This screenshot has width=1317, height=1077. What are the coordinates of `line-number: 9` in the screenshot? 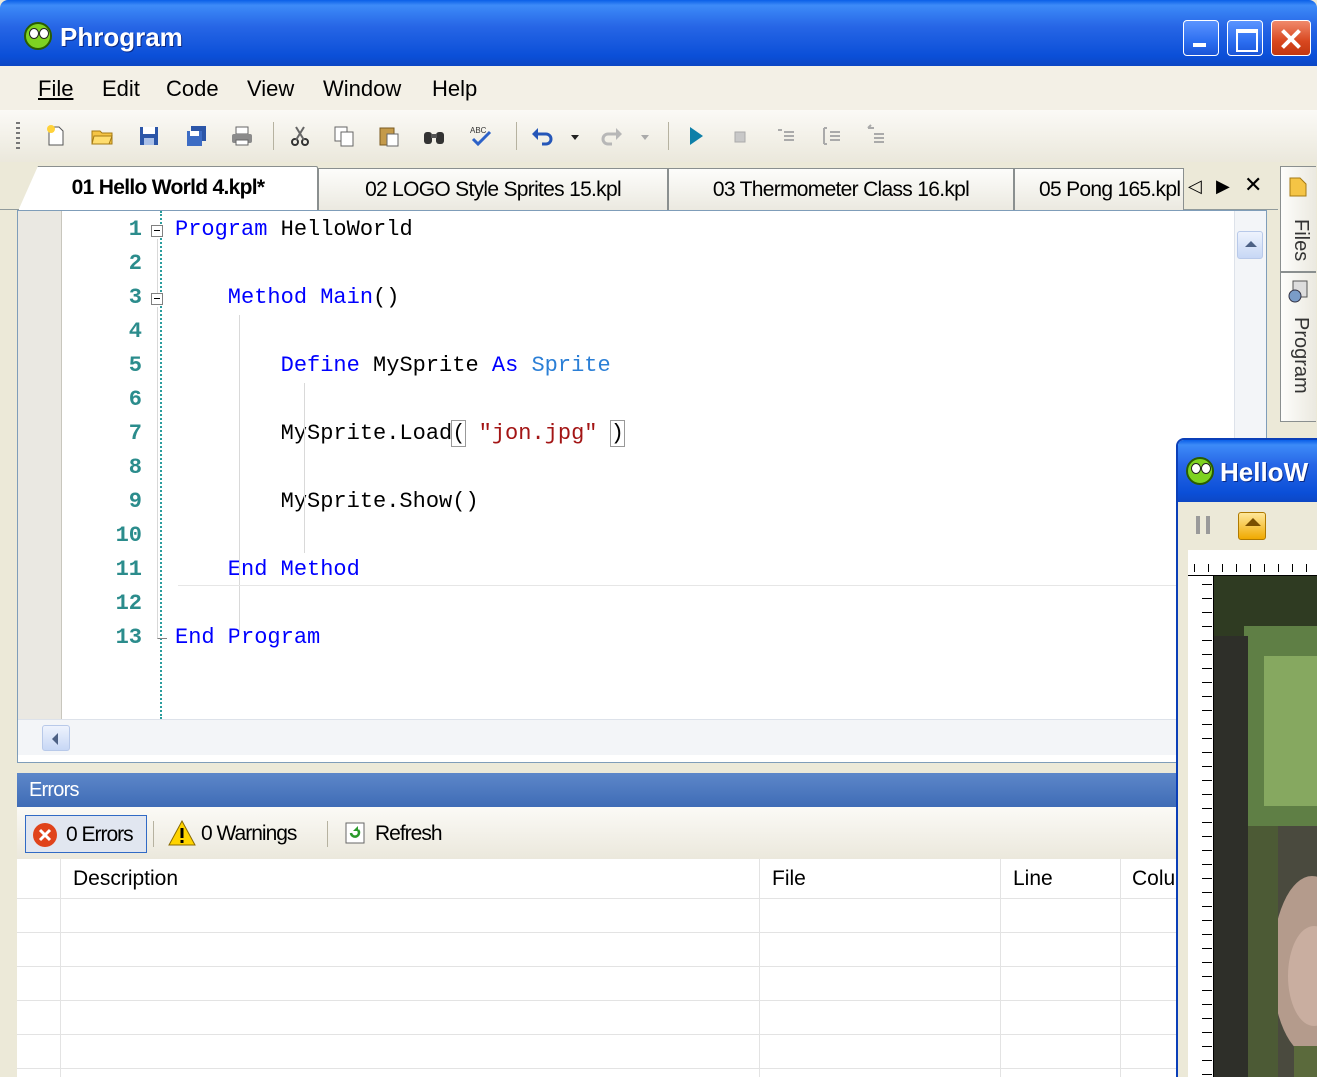 It's located at (135, 501).